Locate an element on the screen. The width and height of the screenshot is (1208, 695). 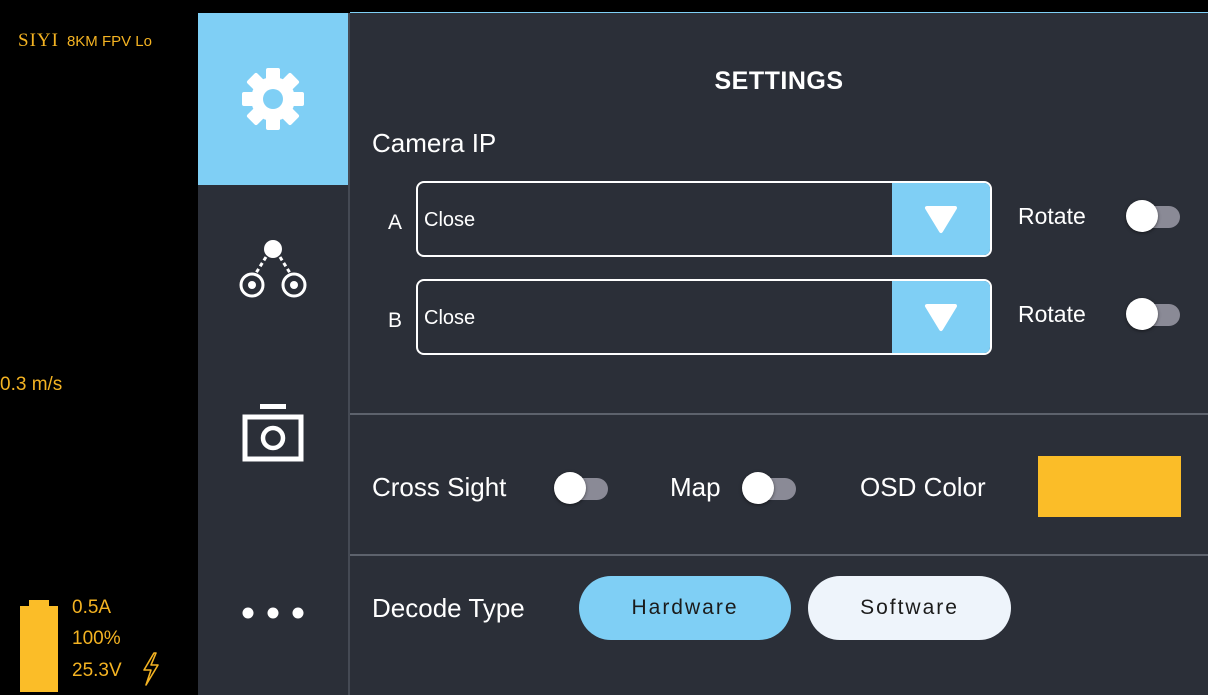
software-decode-button: Software is located at coordinates (909, 608).